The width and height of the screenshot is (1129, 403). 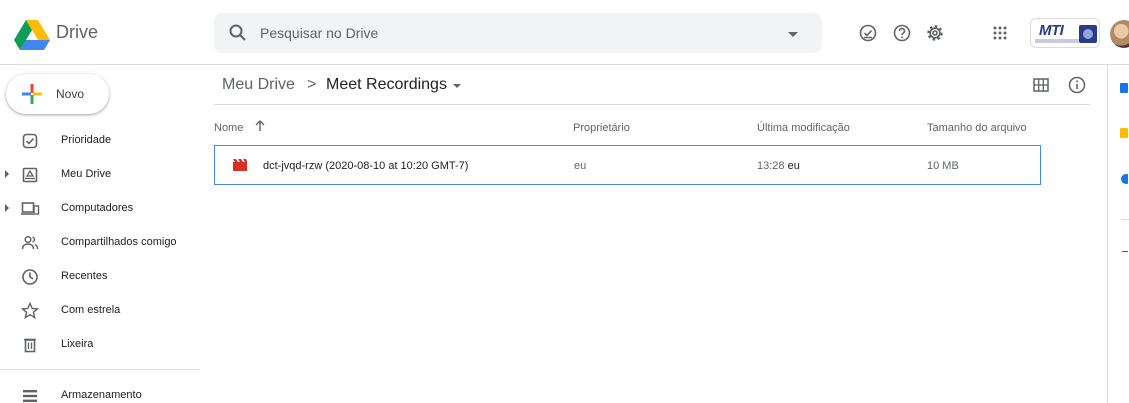 What do you see at coordinates (1119, 34) in the screenshot?
I see `account-avatar` at bounding box center [1119, 34].